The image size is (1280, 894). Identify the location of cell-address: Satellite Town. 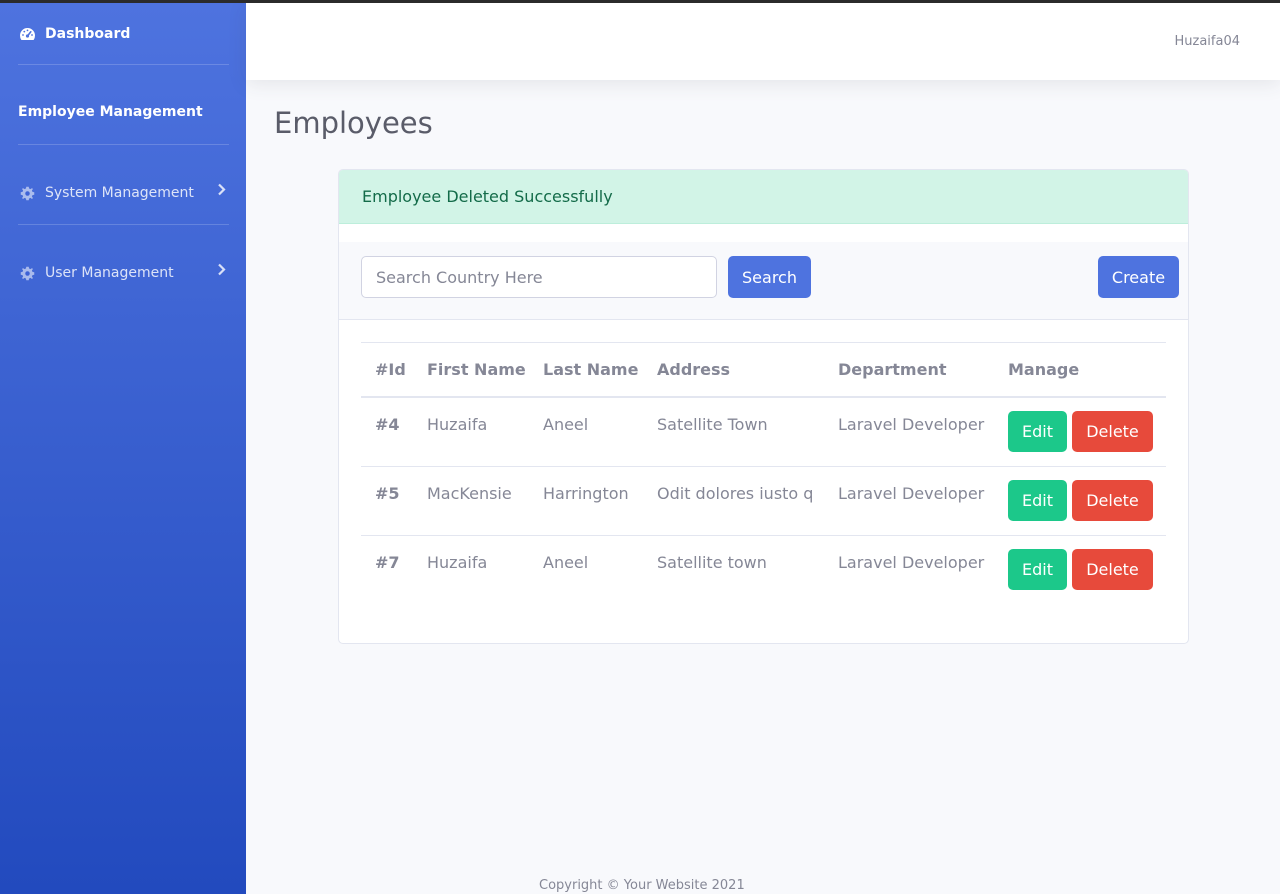
(712, 424).